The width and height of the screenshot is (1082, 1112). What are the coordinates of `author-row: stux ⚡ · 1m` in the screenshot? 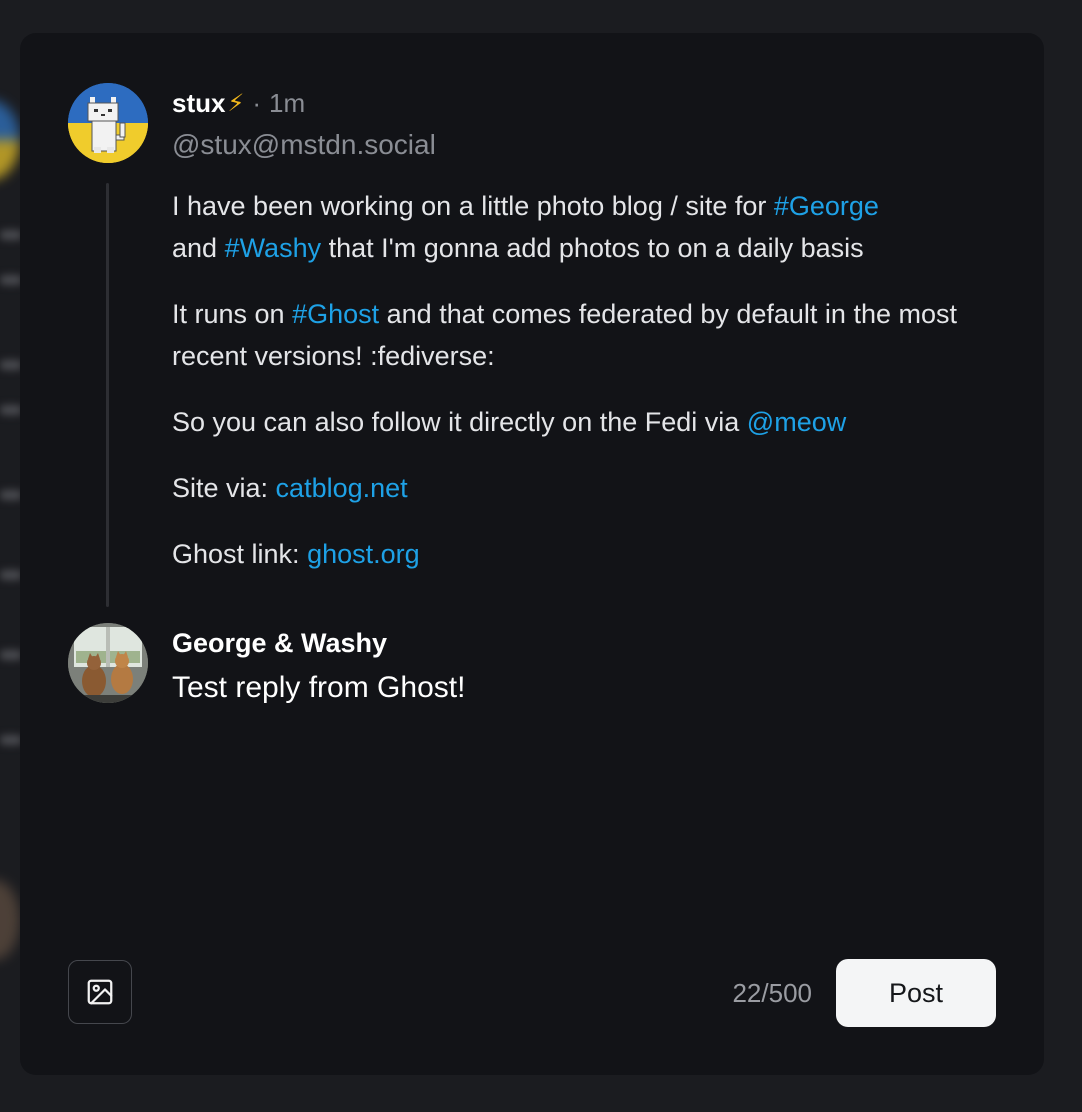 It's located at (572, 103).